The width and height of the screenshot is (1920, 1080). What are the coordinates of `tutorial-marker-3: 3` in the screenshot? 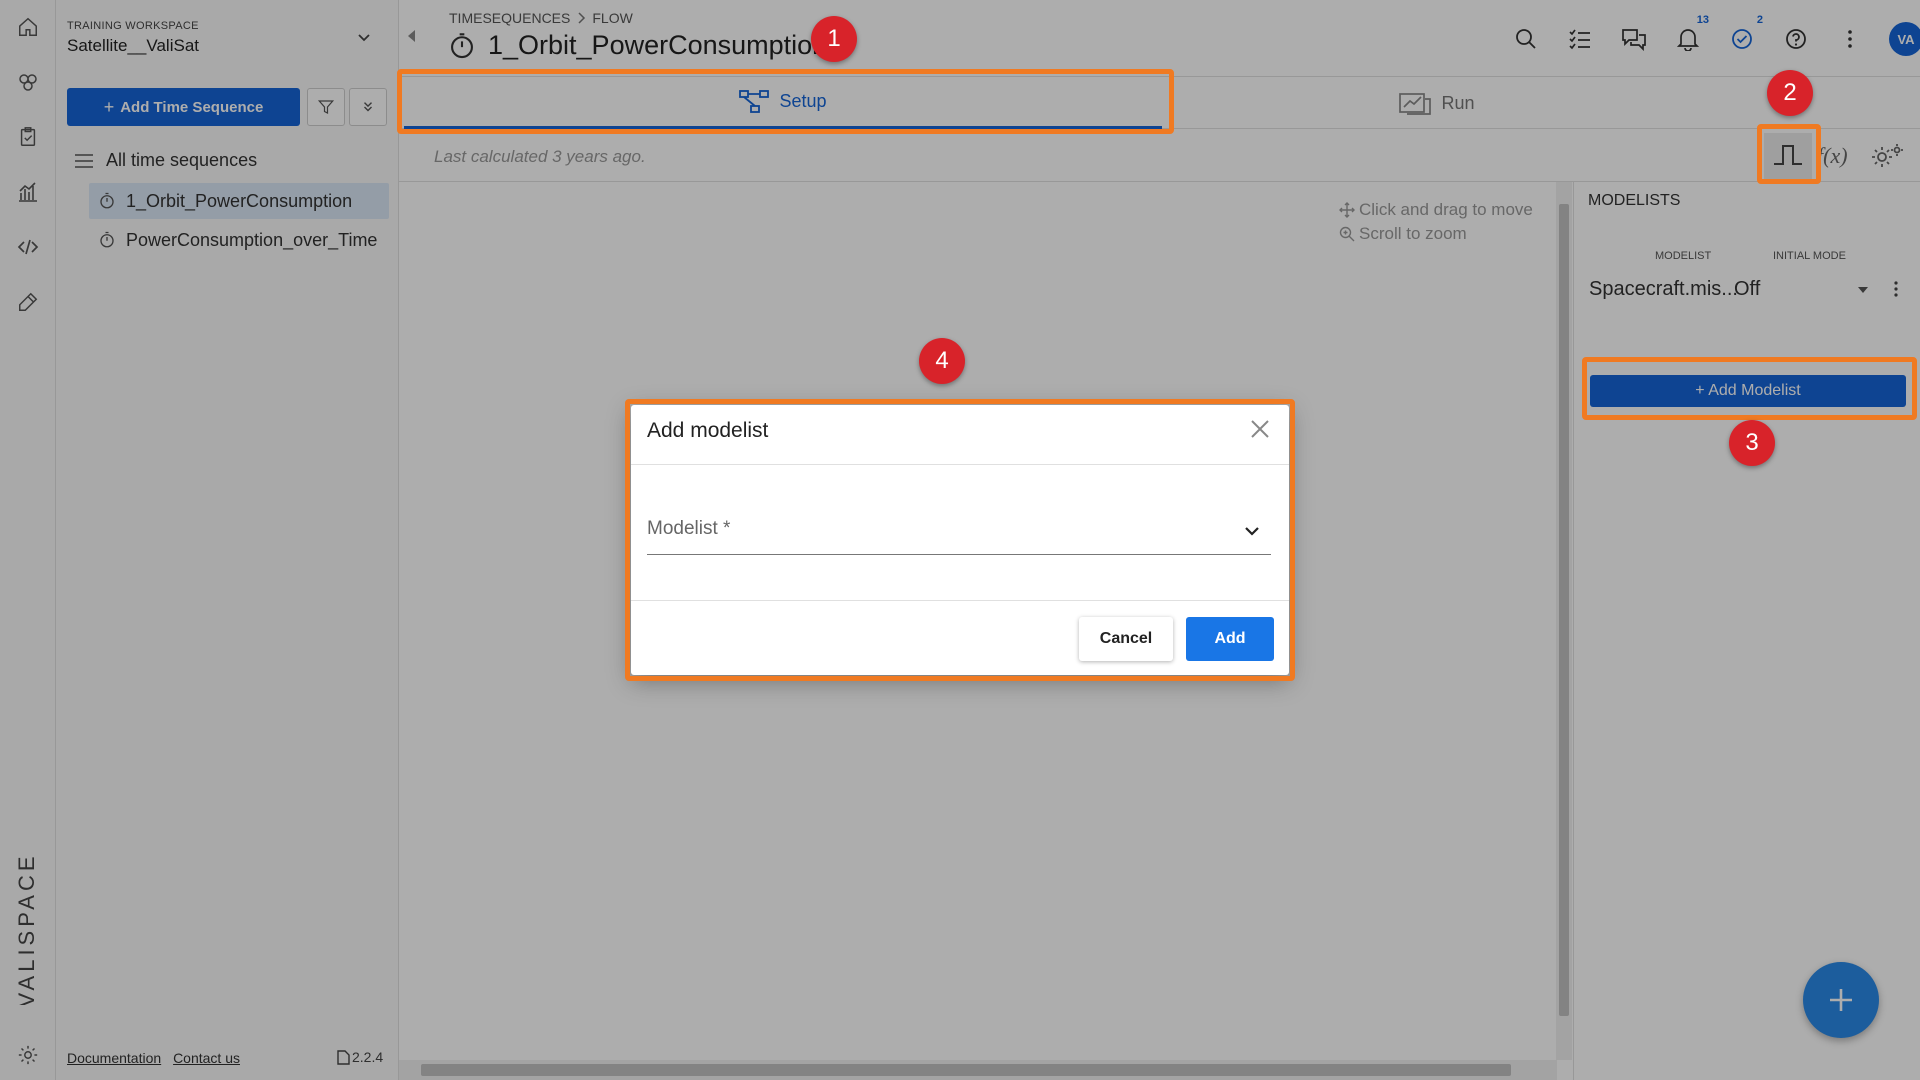 It's located at (1752, 443).